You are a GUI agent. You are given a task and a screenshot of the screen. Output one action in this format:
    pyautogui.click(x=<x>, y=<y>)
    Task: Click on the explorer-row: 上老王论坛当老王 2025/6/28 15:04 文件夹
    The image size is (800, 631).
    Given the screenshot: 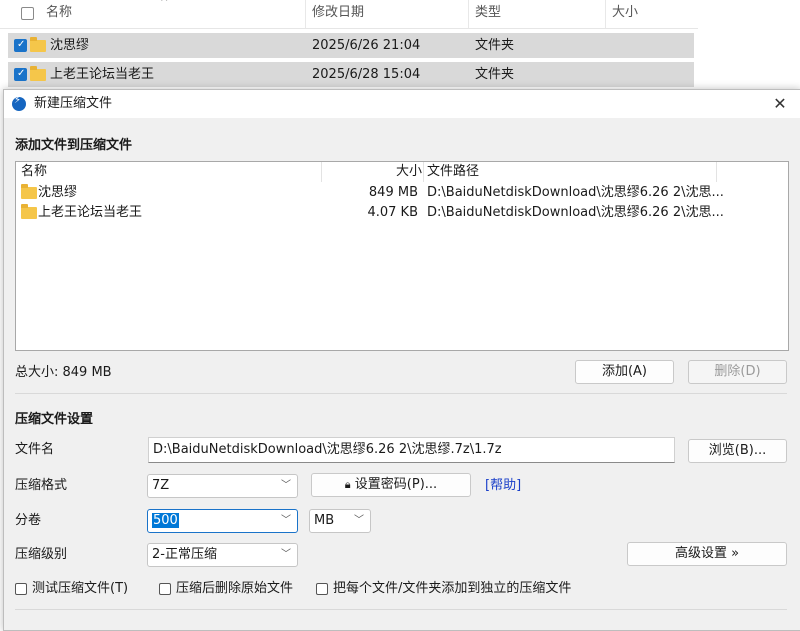 What is the action you would take?
    pyautogui.click(x=351, y=74)
    